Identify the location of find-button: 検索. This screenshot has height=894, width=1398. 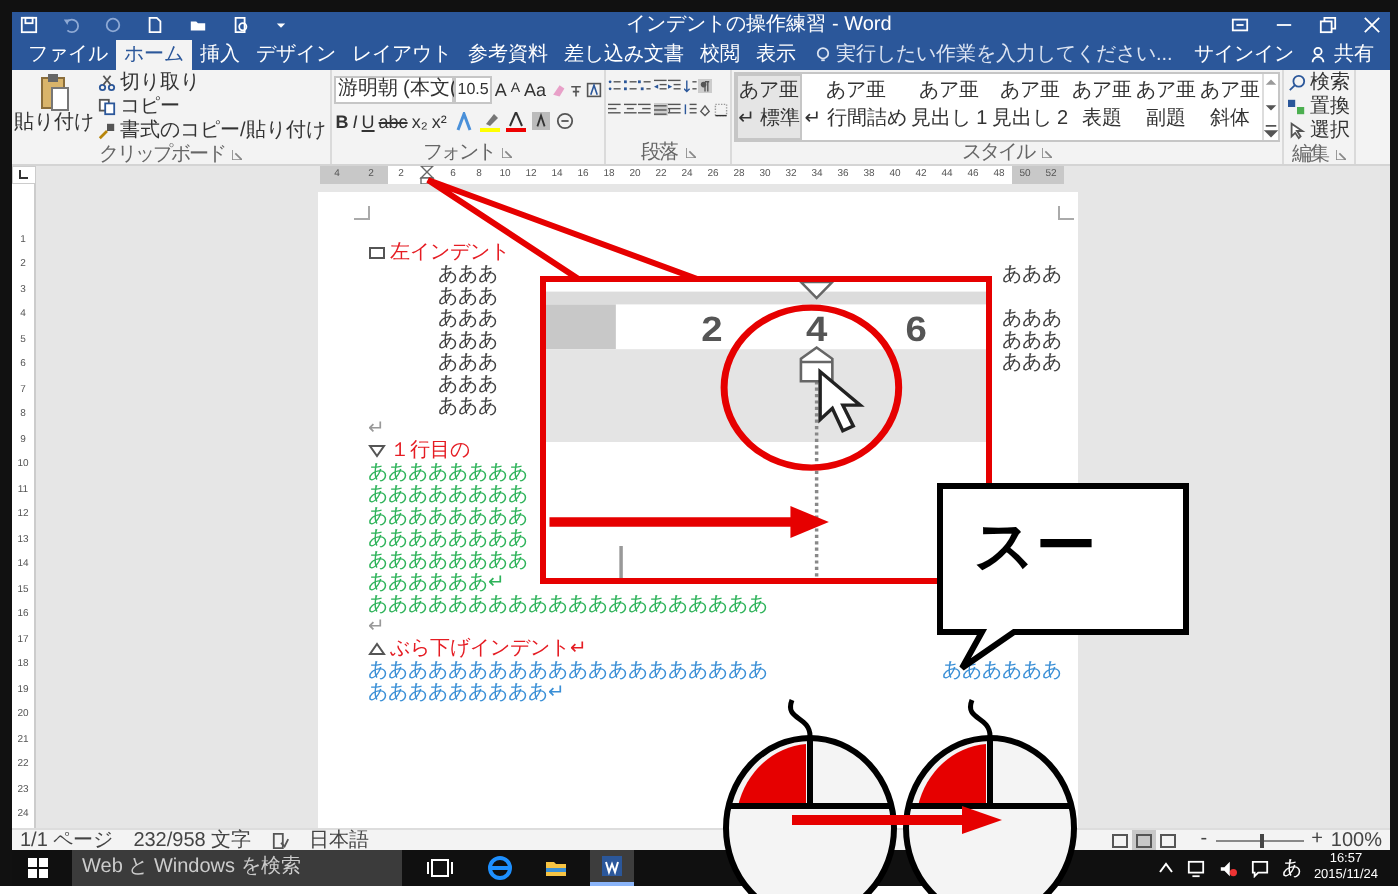
(1319, 83).